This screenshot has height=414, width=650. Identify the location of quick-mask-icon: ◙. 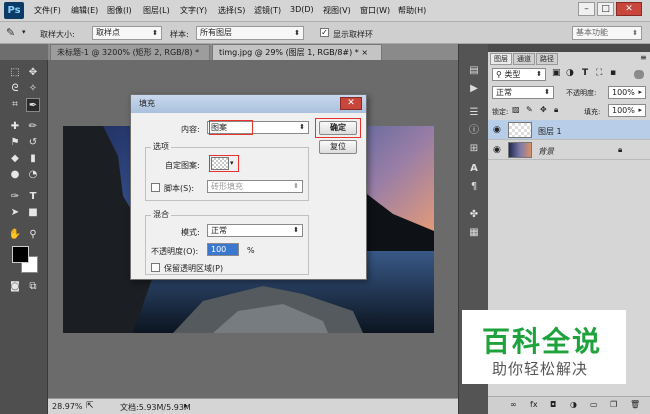
(15, 287).